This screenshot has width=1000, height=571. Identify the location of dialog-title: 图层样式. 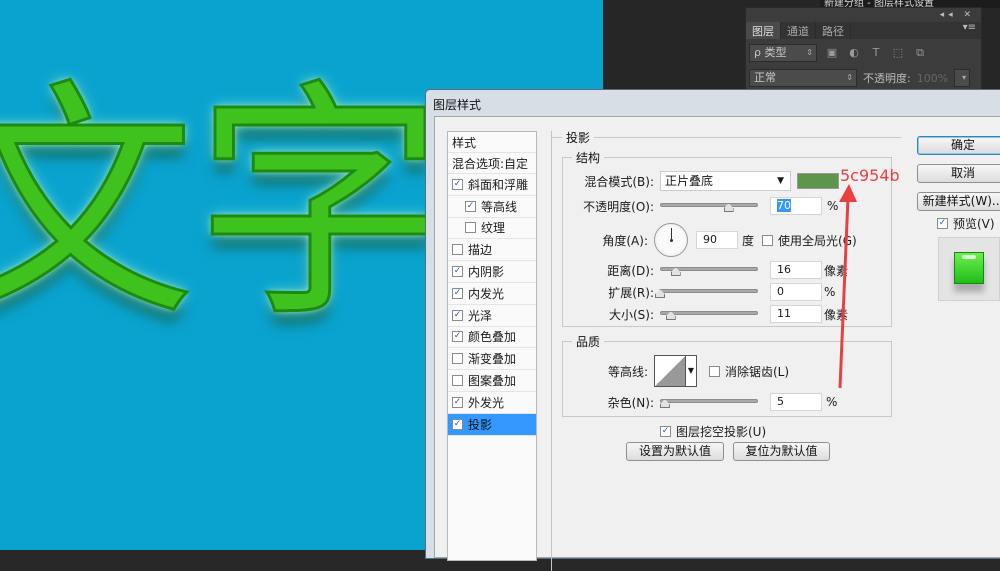
(457, 105).